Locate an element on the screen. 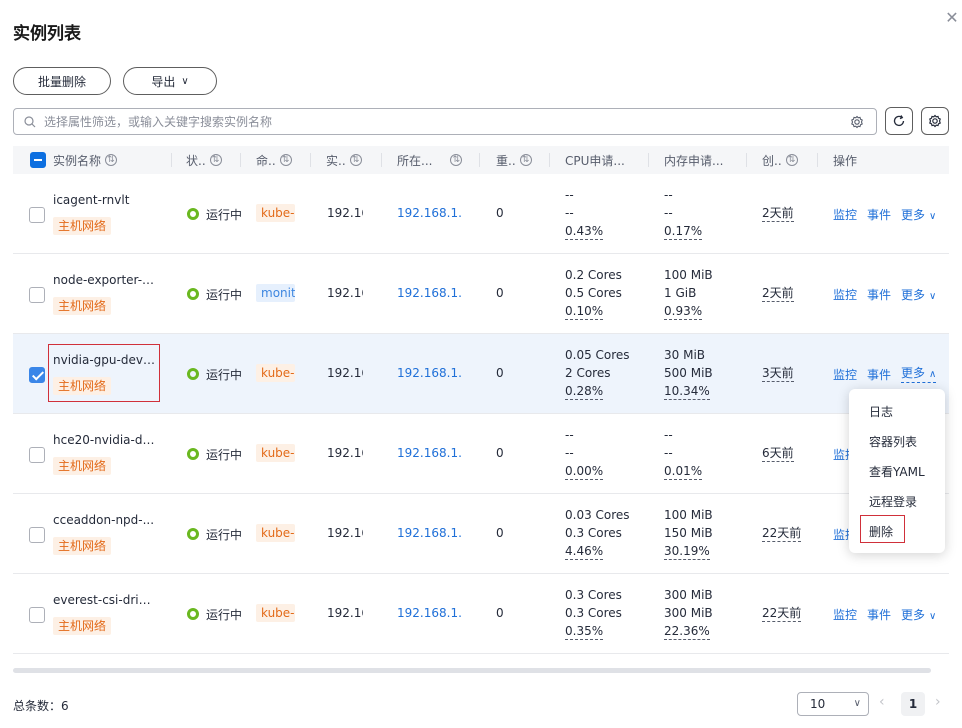 The height and width of the screenshot is (728, 962). export-label: 导出 is located at coordinates (163, 81).